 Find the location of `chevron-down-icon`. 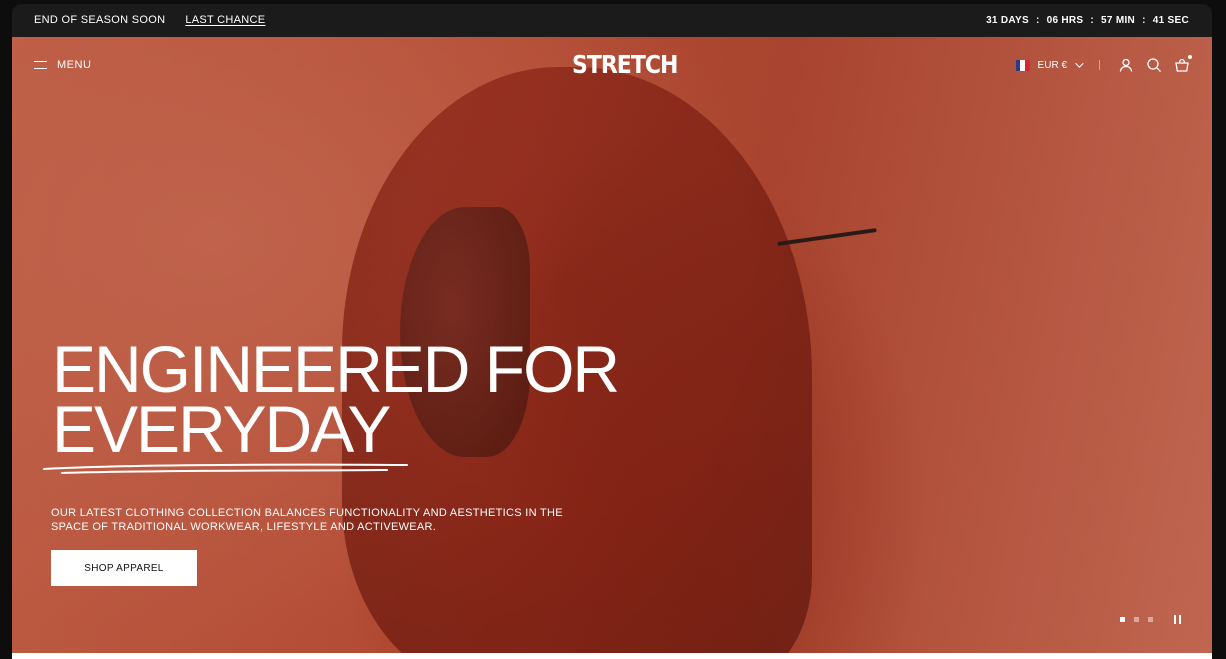

chevron-down-icon is located at coordinates (1079, 63).